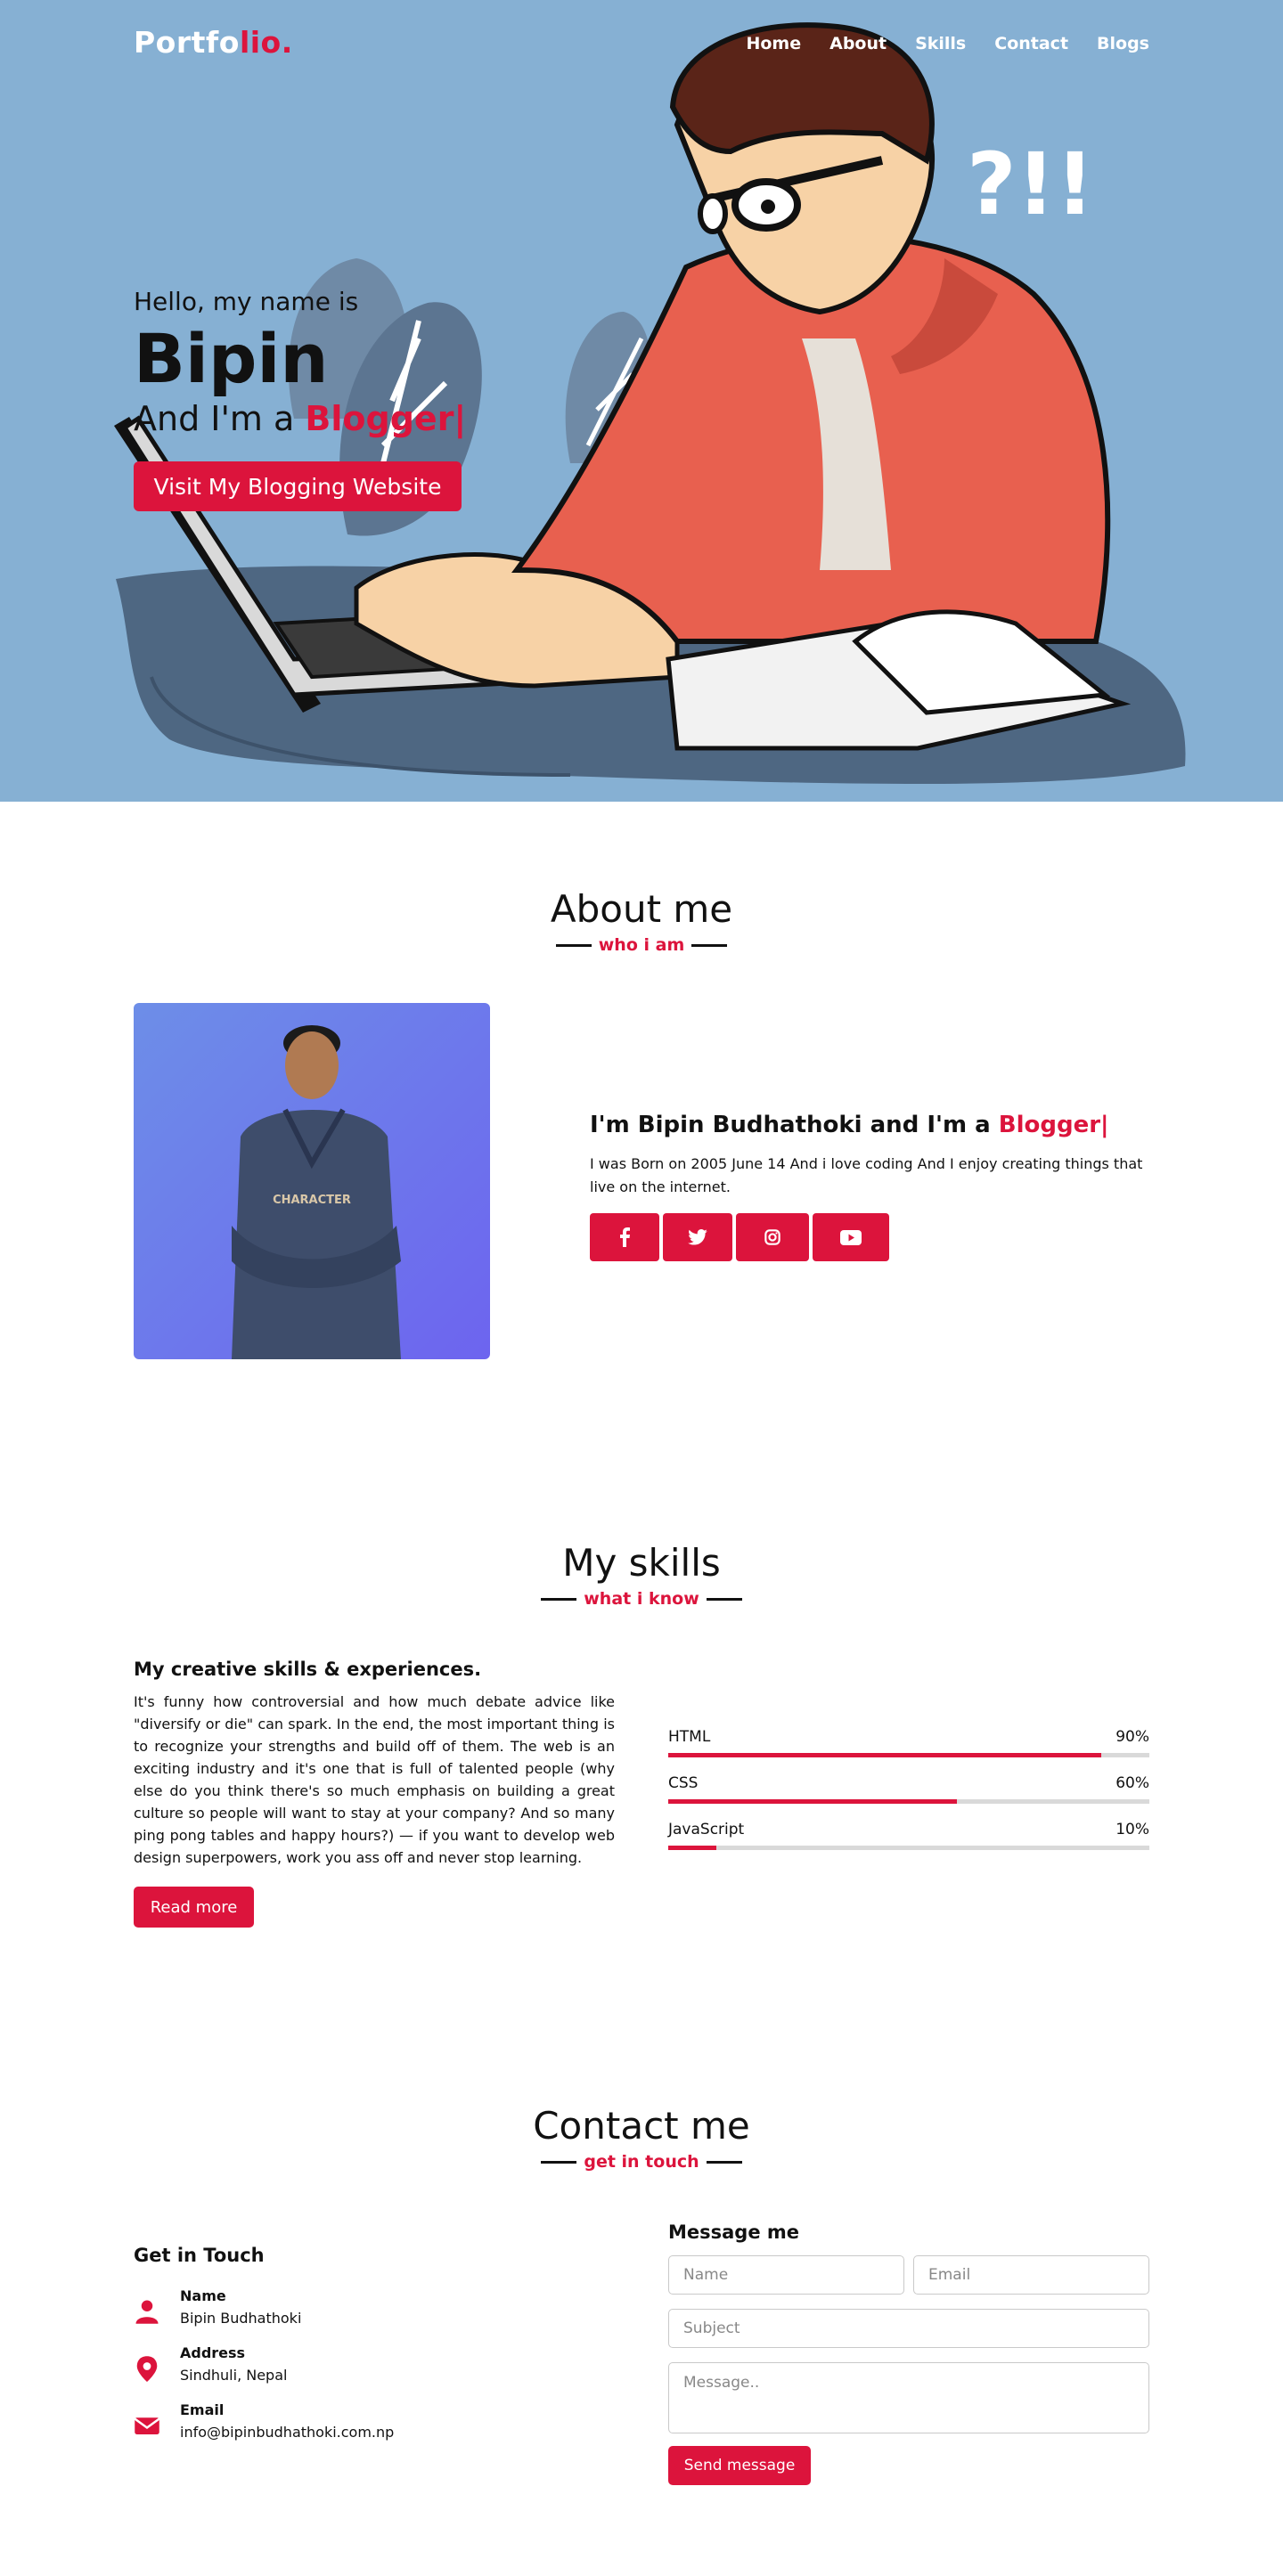 This screenshot has width=1283, height=2576. Describe the element at coordinates (147, 2312) in the screenshot. I see `user-icon` at that location.